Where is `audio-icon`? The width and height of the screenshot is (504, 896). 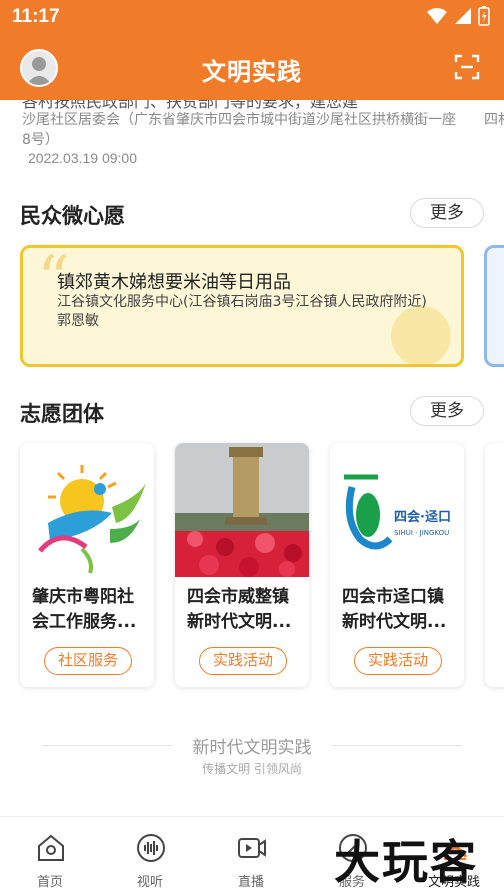 audio-icon is located at coordinates (151, 848).